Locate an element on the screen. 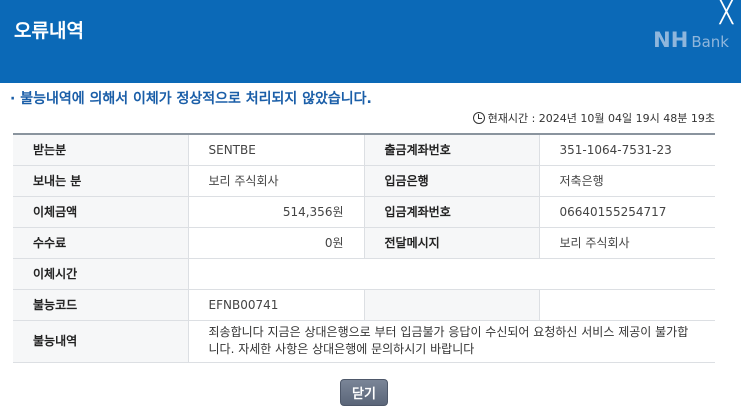 This screenshot has width=741, height=417. close-button: 닫기 is located at coordinates (364, 392).